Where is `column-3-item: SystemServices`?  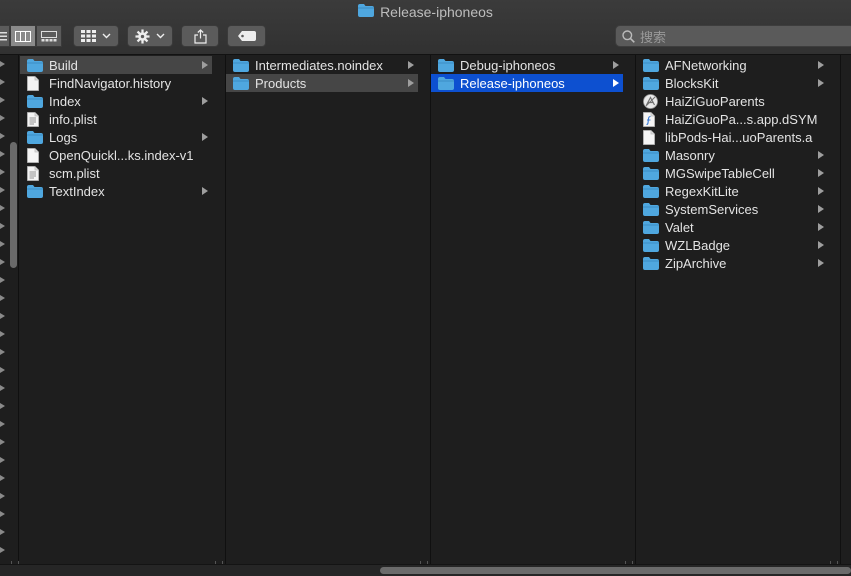
column-3-item: SystemServices is located at coordinates (732, 209).